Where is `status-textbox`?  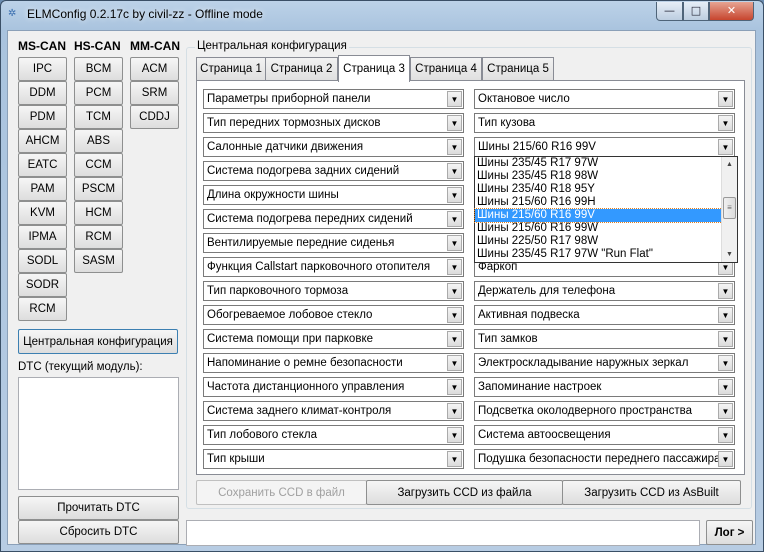
status-textbox is located at coordinates (443, 533).